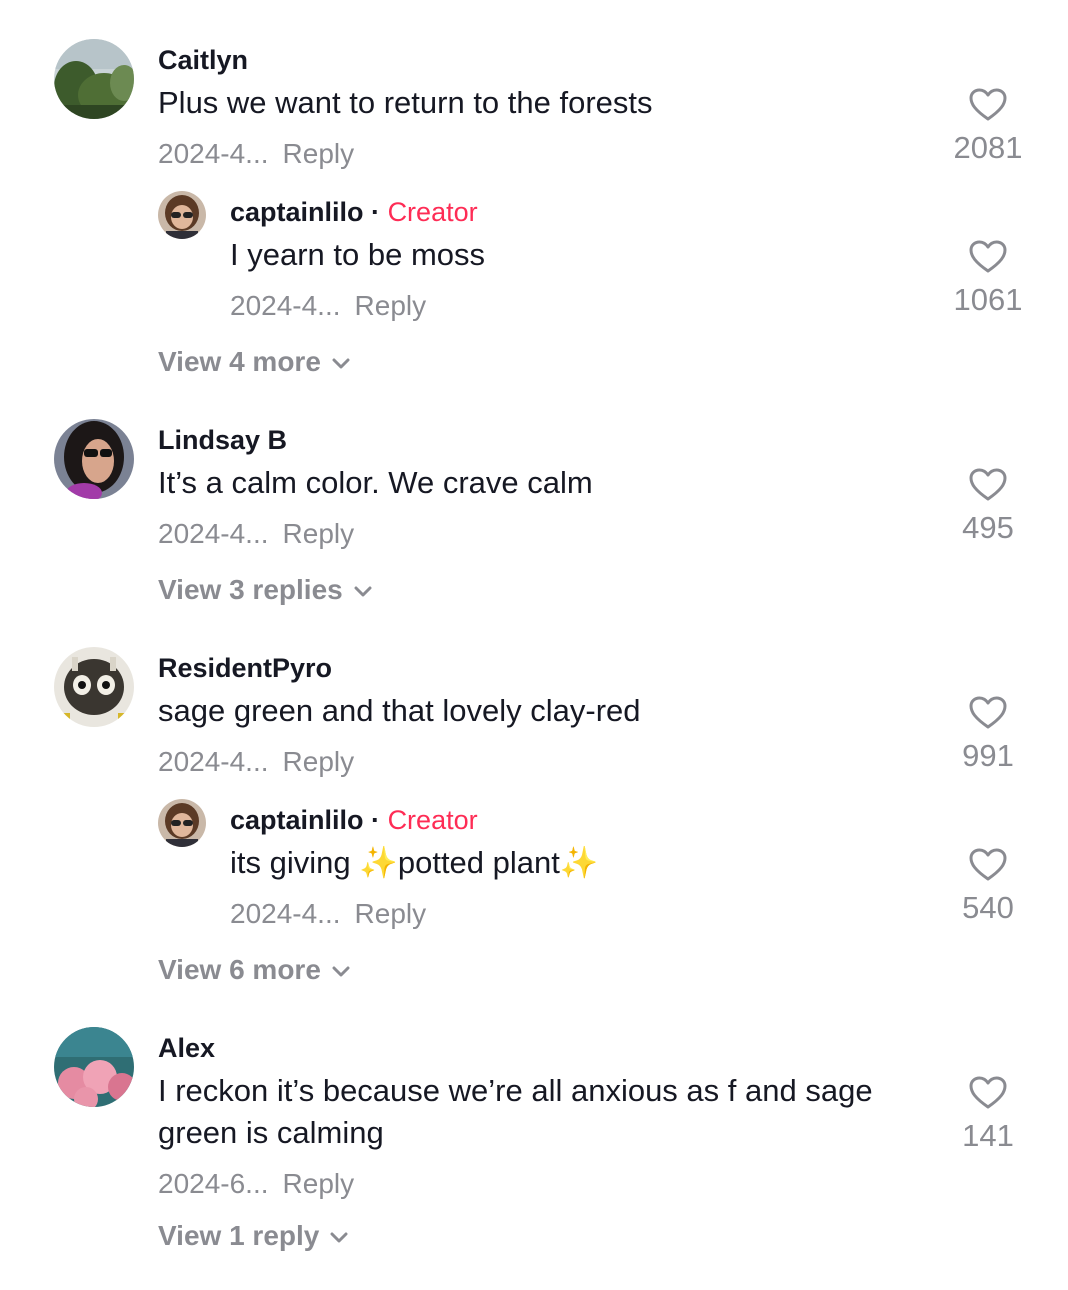 The width and height of the screenshot is (1068, 1290). I want to click on like-button: 495, so click(988, 507).